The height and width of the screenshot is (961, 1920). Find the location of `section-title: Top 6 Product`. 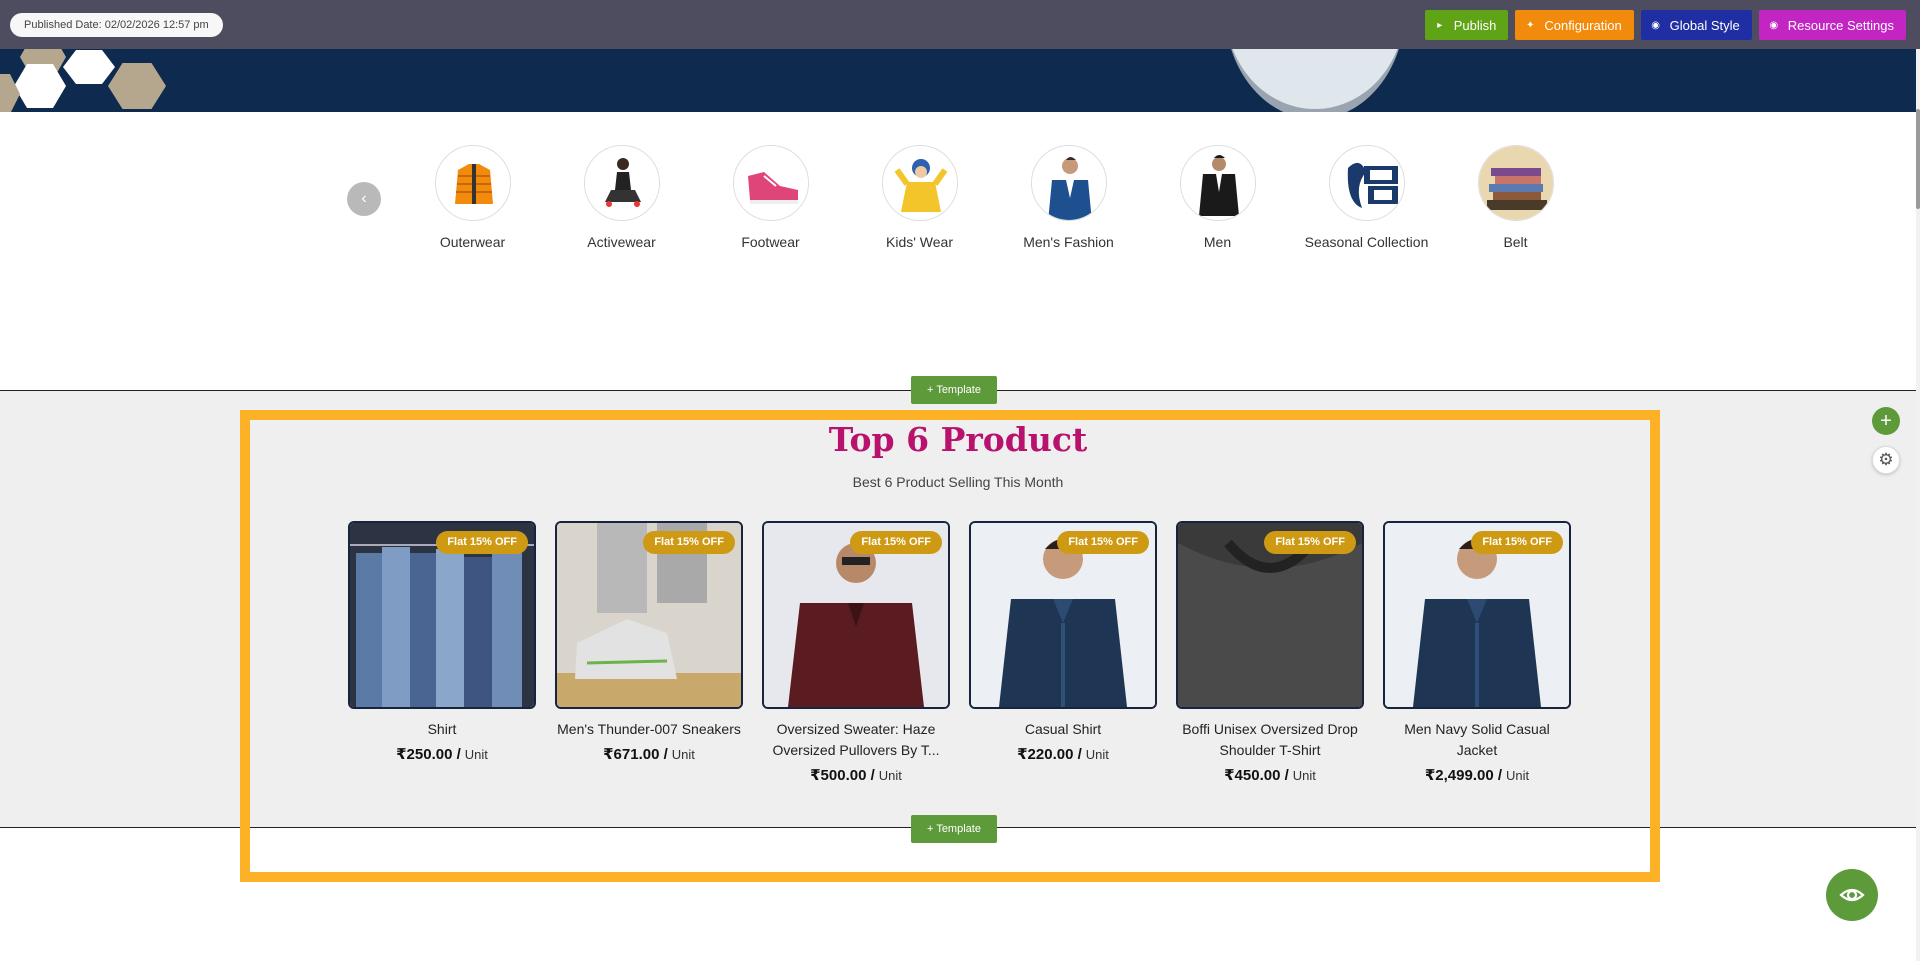

section-title: Top 6 Product is located at coordinates (958, 439).